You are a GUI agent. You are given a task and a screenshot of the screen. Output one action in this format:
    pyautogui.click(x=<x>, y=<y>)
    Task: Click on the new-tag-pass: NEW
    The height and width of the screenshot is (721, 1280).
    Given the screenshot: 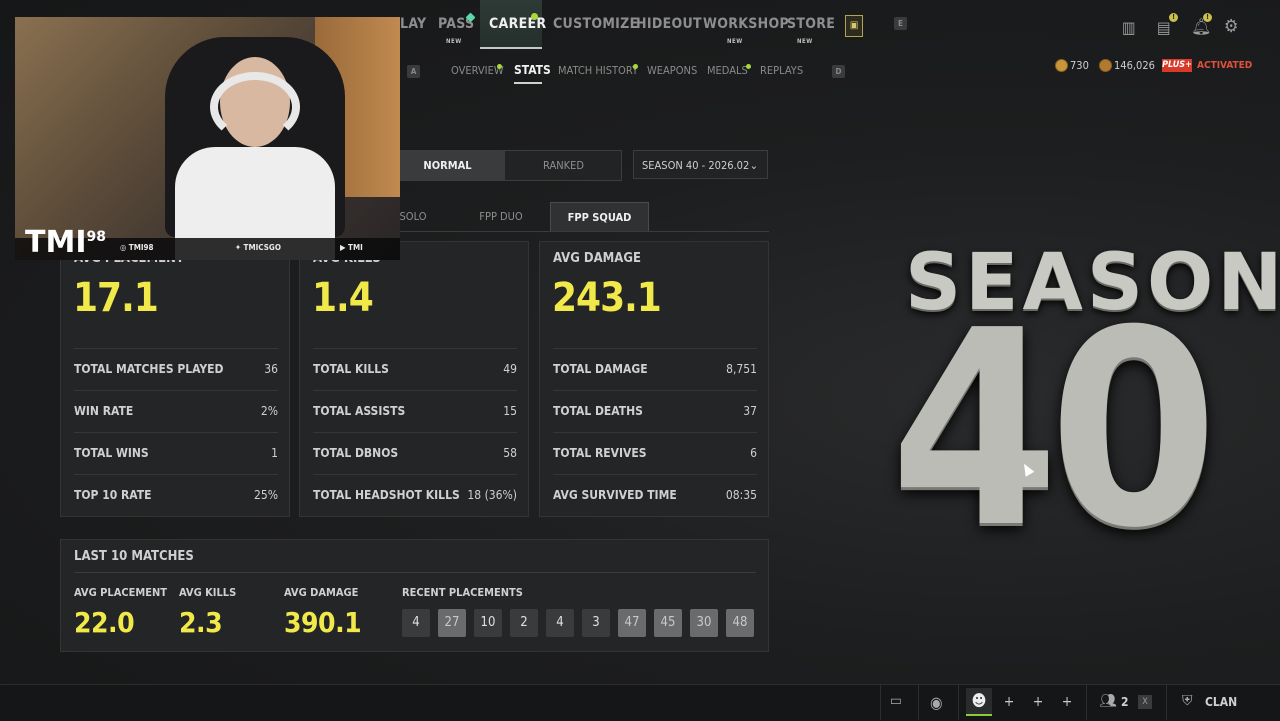 What is the action you would take?
    pyautogui.click(x=454, y=41)
    